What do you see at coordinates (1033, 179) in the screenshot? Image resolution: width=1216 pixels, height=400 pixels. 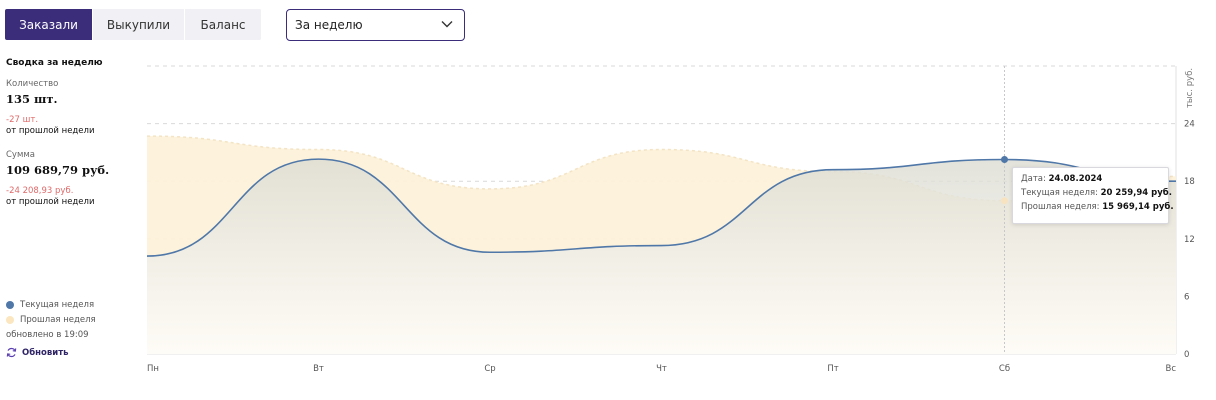 I see `tooltip-date-label: Дата:` at bounding box center [1033, 179].